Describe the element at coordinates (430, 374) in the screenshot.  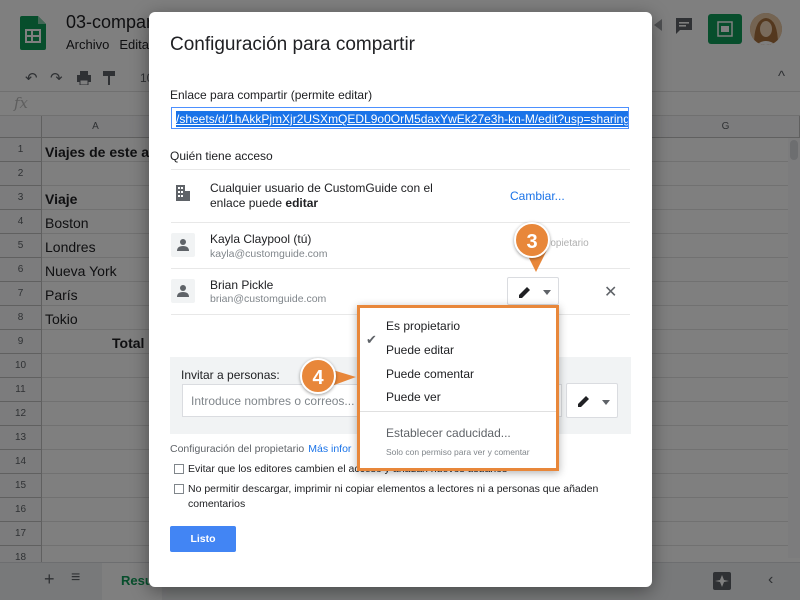
I see `menu-item-can-comment: Puede comentar` at that location.